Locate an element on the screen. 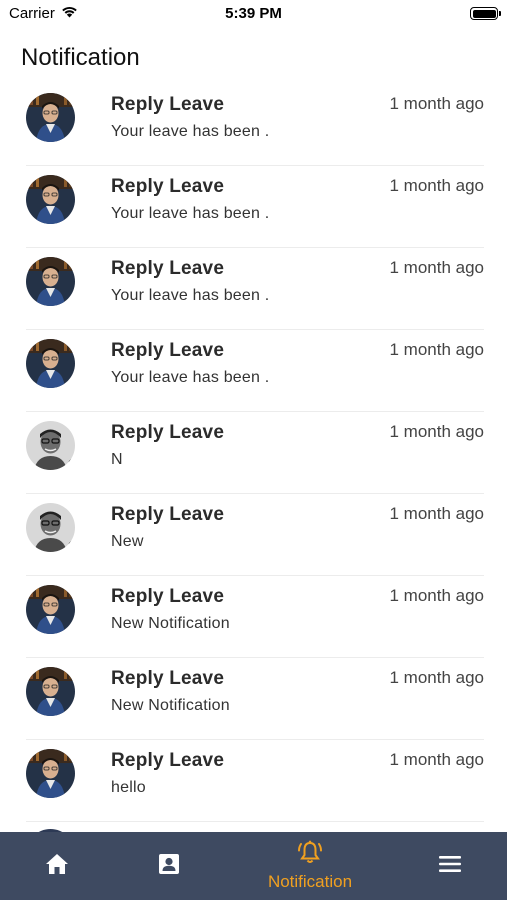  tab-notification-label: Notification is located at coordinates (310, 881).